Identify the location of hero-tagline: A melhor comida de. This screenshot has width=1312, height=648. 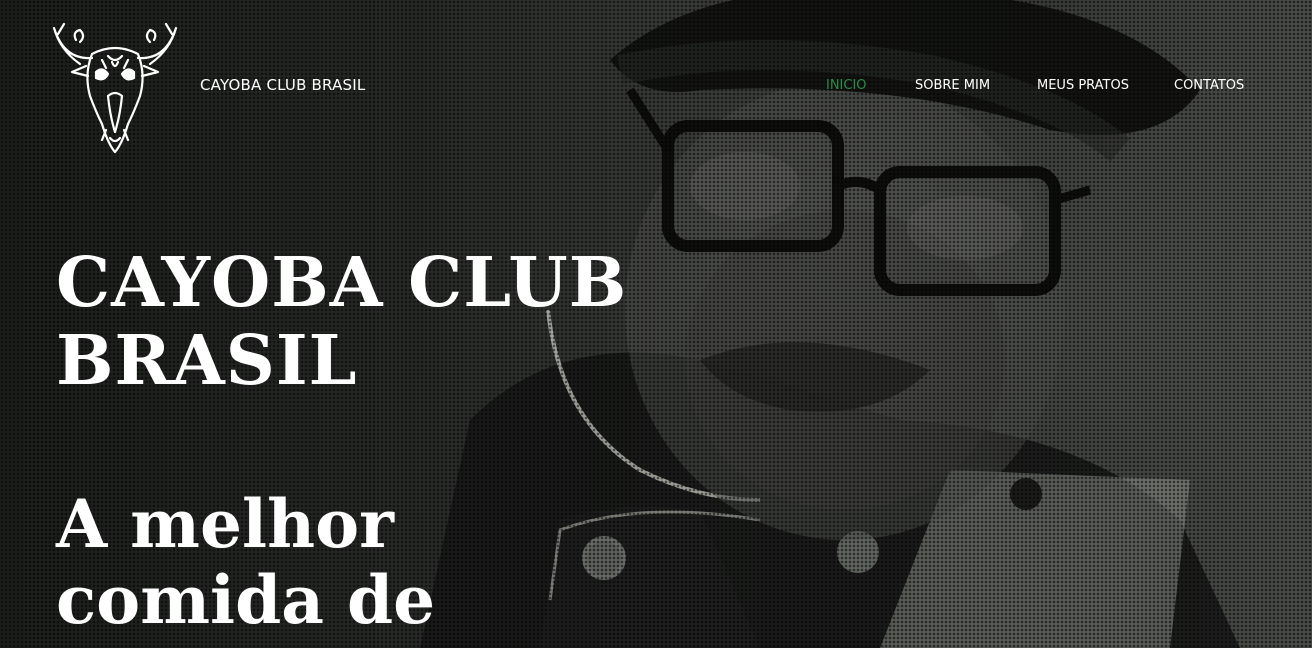
(245, 562).